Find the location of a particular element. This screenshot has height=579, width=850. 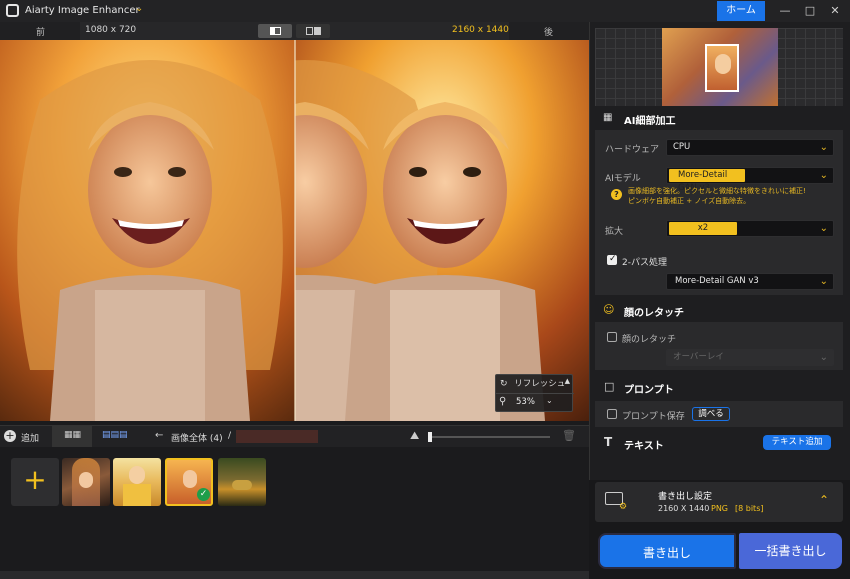

add-text-button: テキスト追加 is located at coordinates (797, 442).